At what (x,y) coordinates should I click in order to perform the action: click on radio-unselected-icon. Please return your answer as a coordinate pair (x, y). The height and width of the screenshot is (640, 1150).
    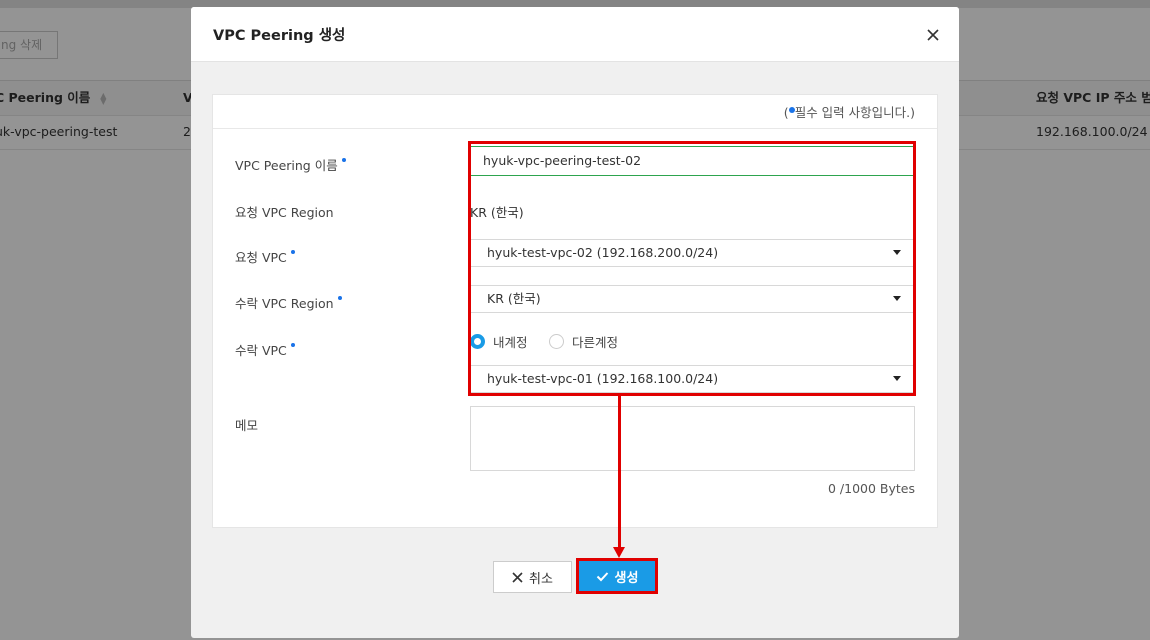
    Looking at the image, I should click on (556, 341).